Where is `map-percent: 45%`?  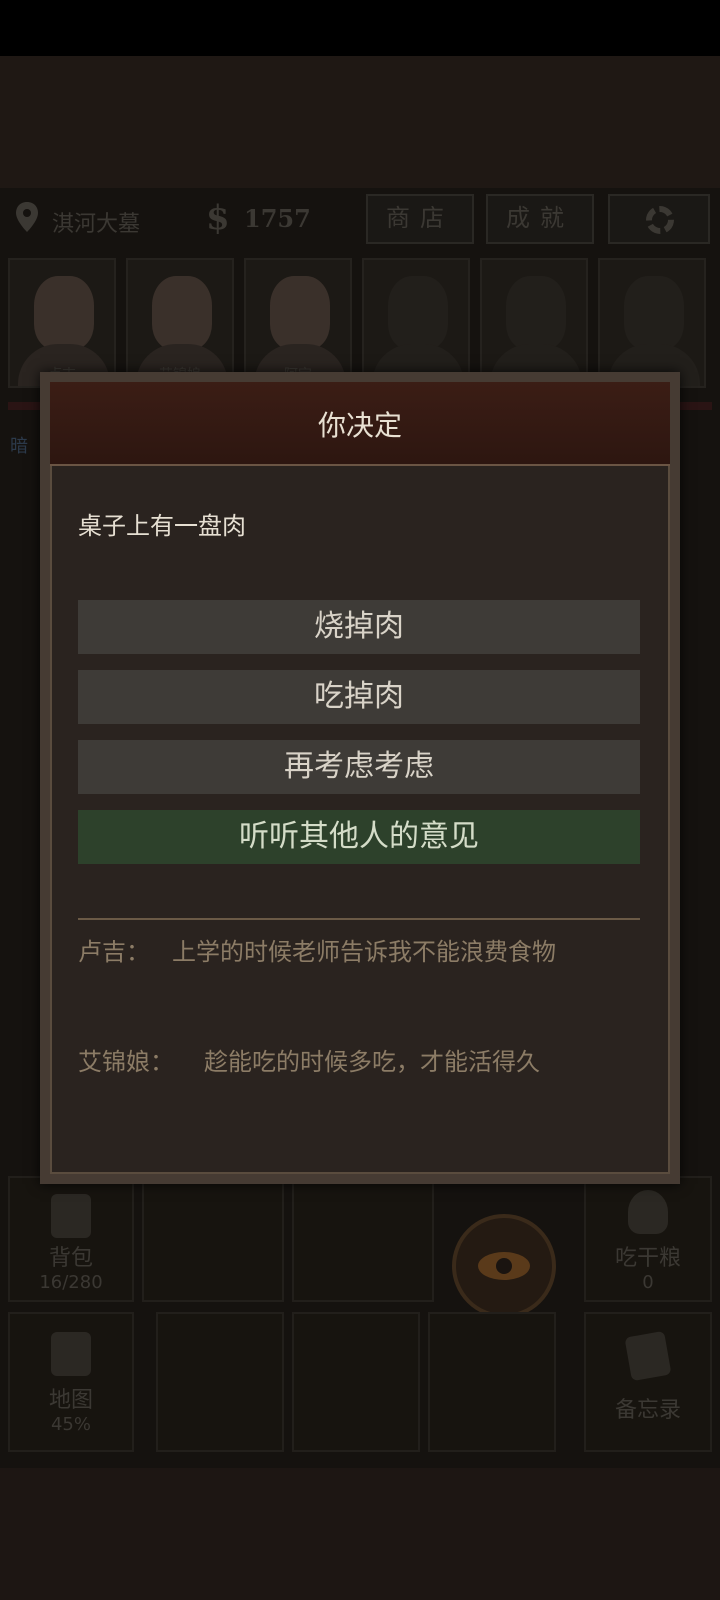
map-percent: 45% is located at coordinates (70, 1424).